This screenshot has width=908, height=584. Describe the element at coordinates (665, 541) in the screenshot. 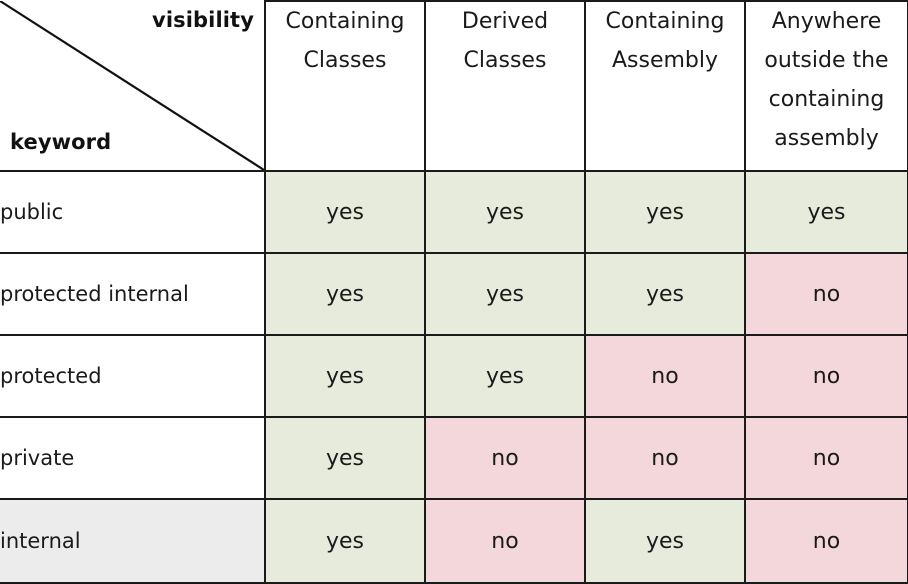

I see `cell-internal-containing-assembly: yes` at that location.